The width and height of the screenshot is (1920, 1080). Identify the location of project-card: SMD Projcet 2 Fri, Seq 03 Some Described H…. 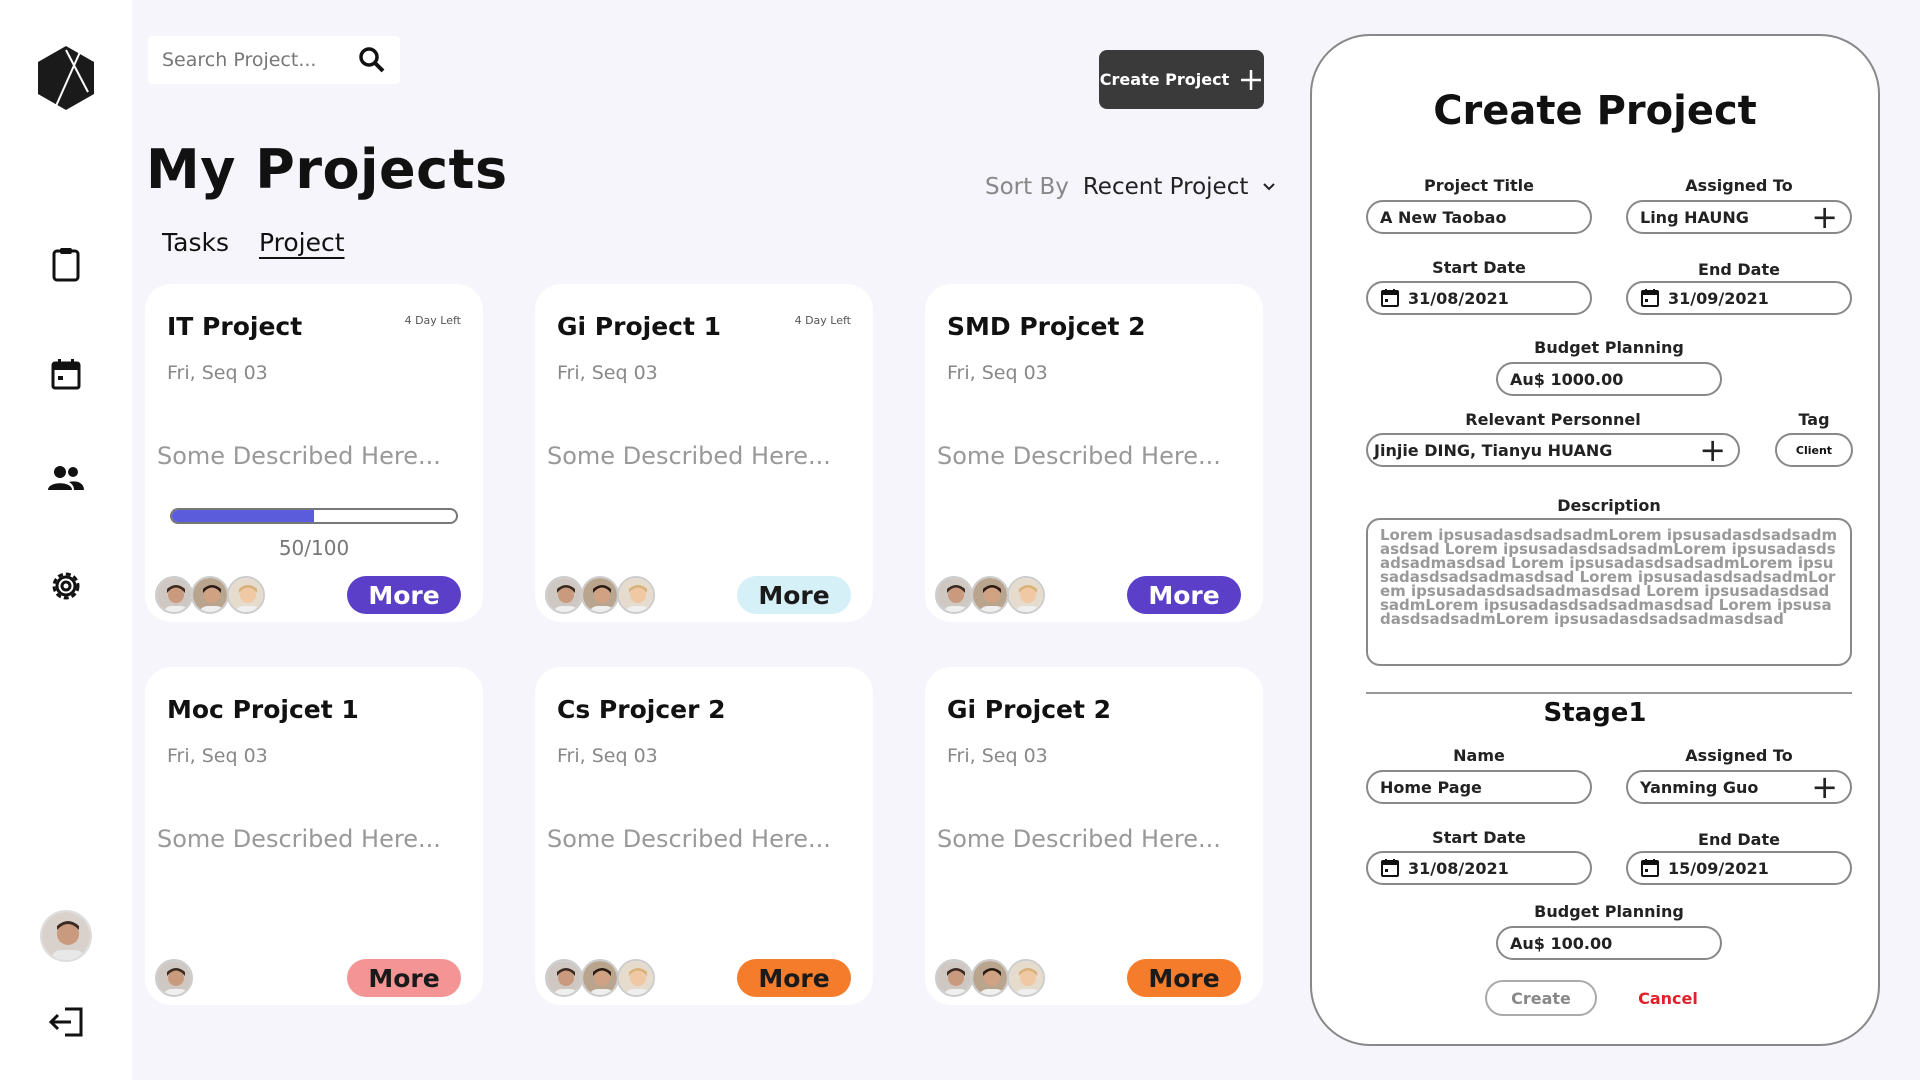
(1094, 453).